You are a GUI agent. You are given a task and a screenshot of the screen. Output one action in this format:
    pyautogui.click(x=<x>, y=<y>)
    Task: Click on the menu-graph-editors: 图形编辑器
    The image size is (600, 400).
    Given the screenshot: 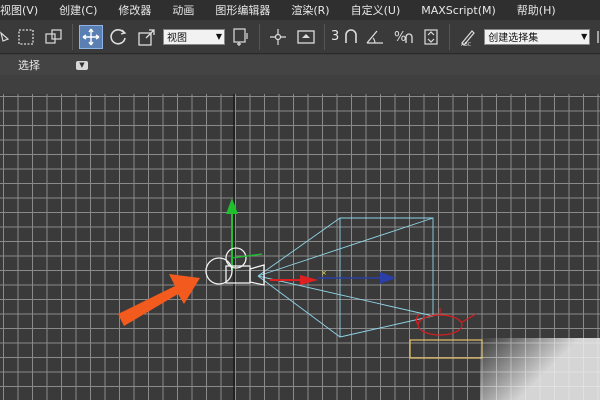 What is the action you would take?
    pyautogui.click(x=247, y=10)
    